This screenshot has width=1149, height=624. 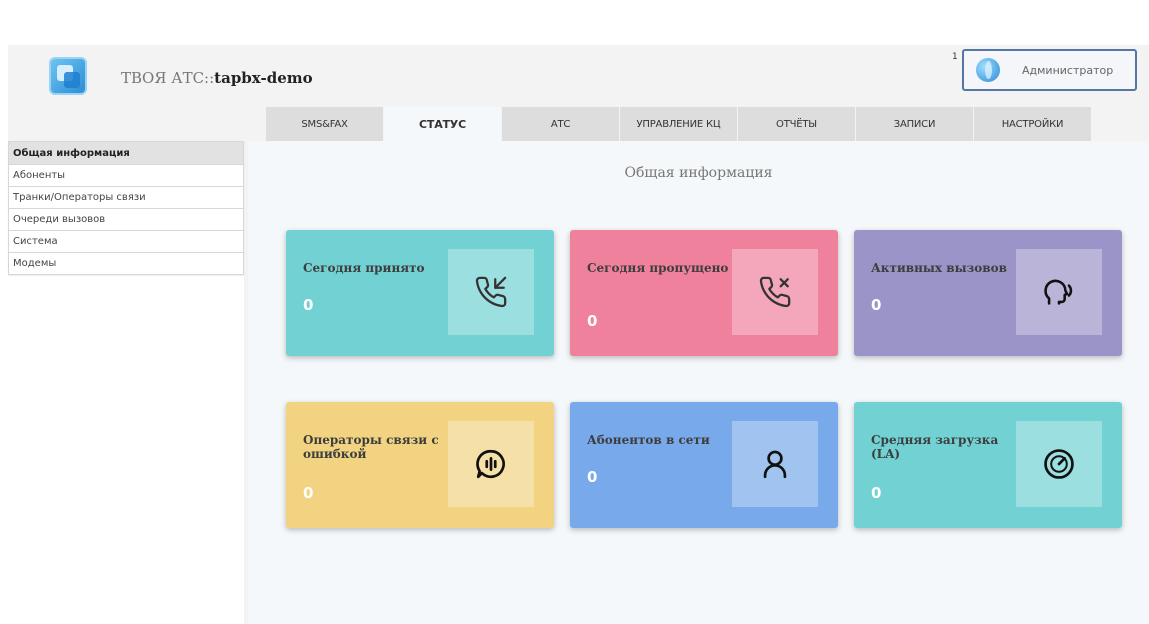 What do you see at coordinates (325, 124) in the screenshot?
I see `tab-sms-fax: SMS&FAX` at bounding box center [325, 124].